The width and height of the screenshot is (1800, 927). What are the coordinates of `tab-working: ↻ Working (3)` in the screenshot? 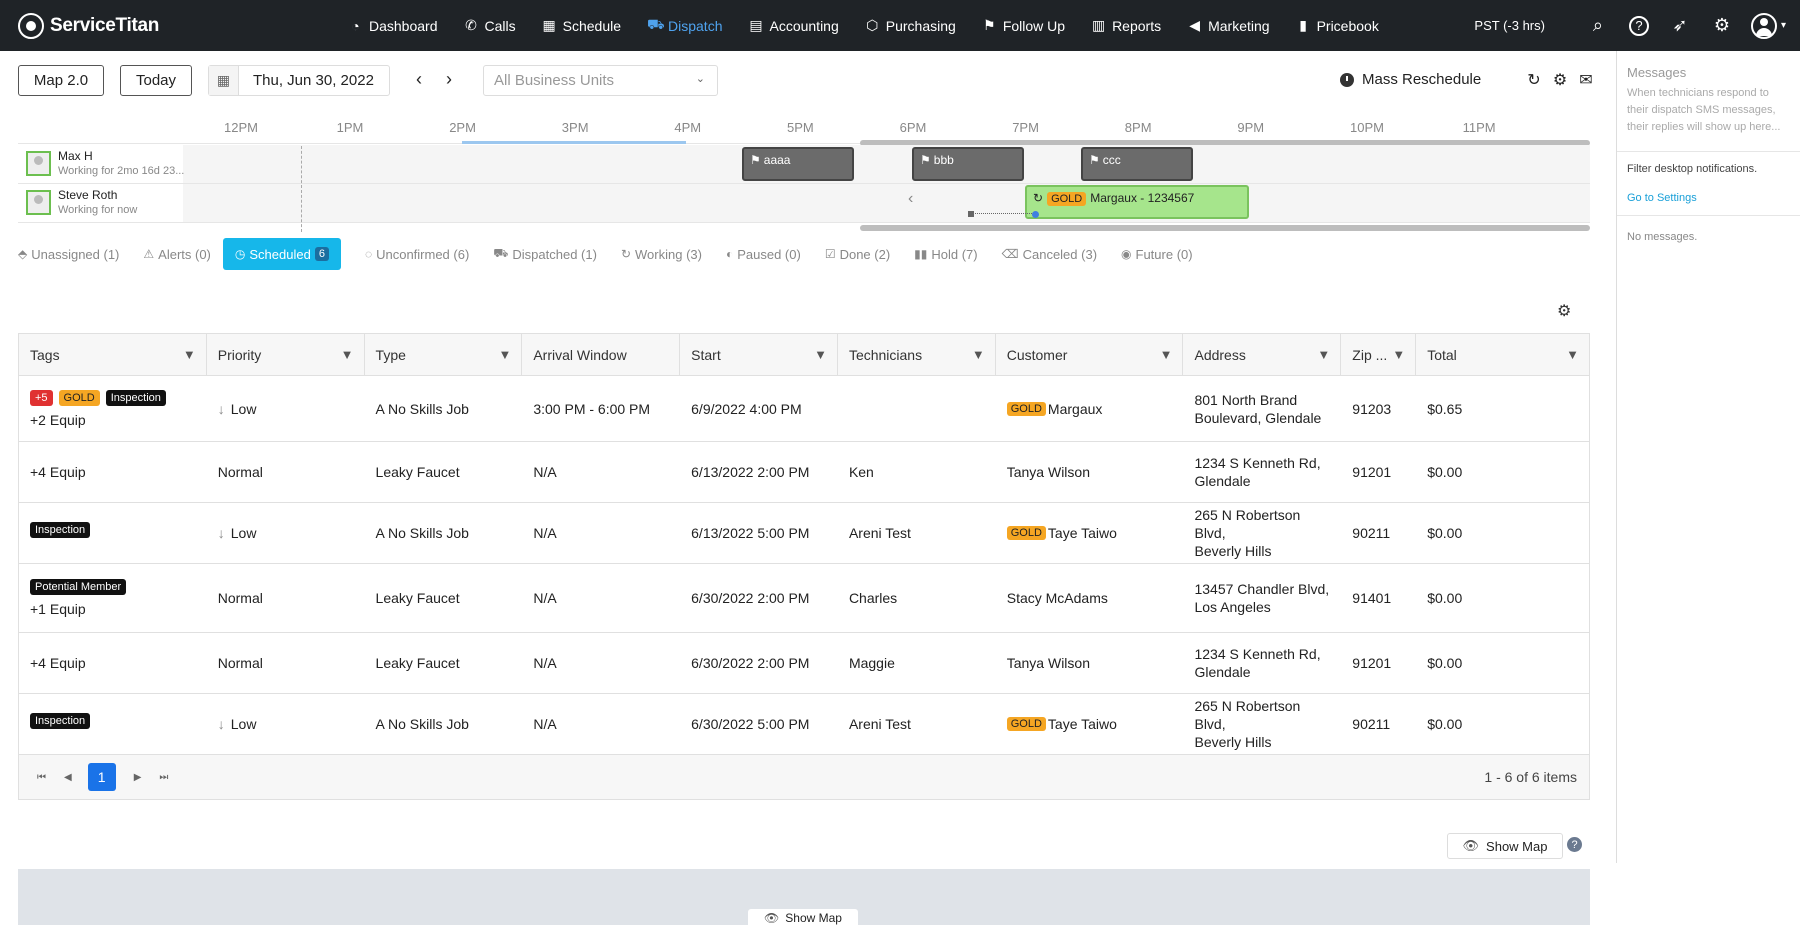 It's located at (661, 254).